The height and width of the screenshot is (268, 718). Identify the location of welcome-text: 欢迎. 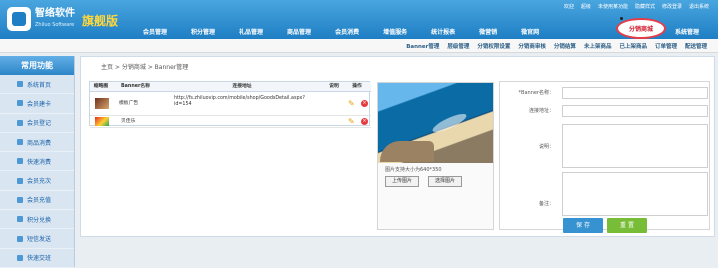
(568, 7).